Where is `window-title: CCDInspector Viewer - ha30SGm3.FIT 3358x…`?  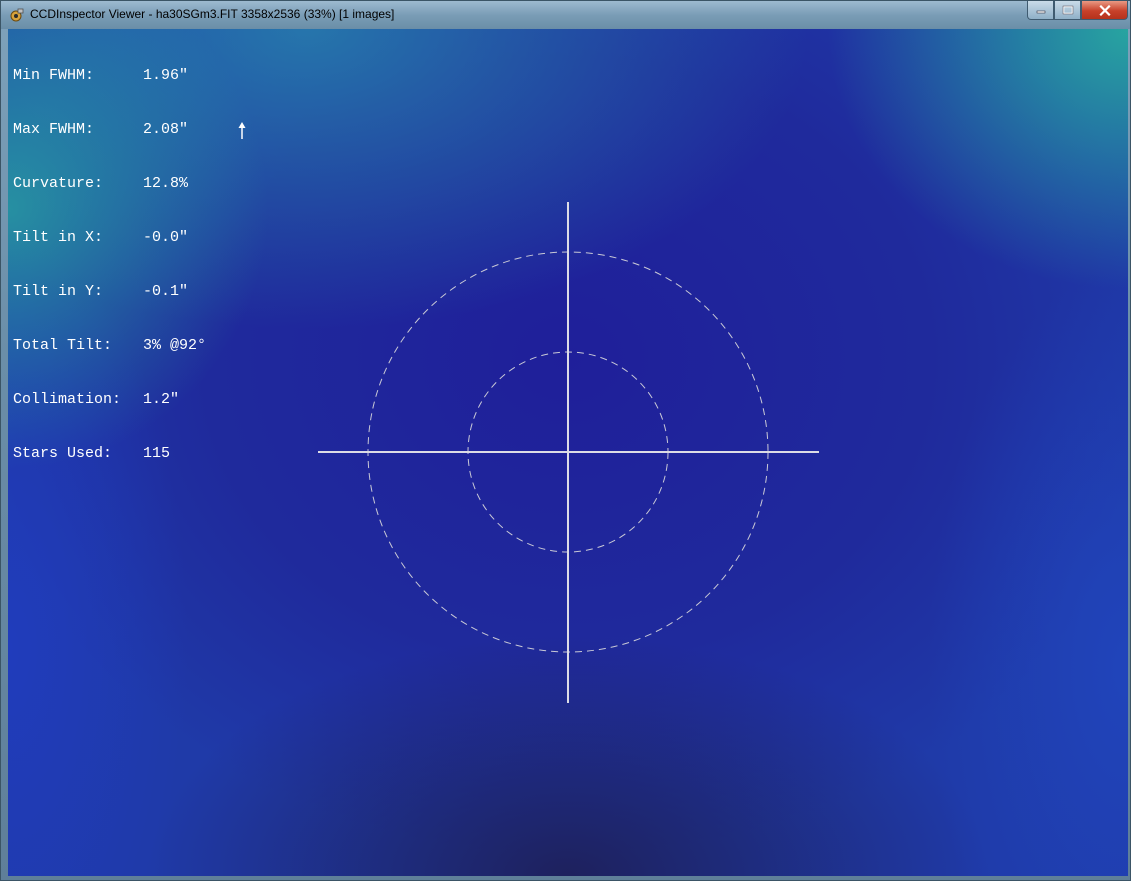
window-title: CCDInspector Viewer - ha30SGm3.FIT 3358x… is located at coordinates (212, 14).